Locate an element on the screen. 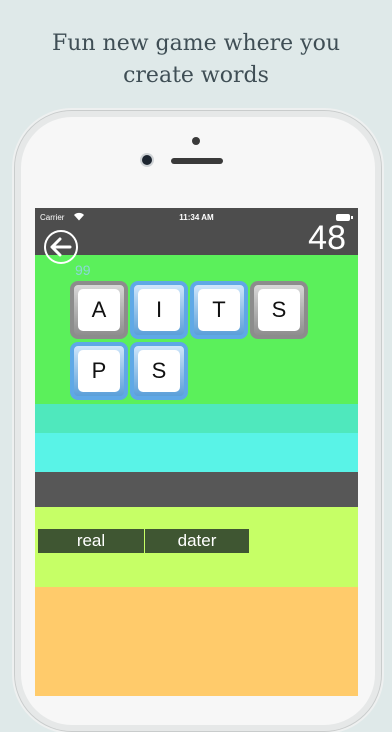 The height and width of the screenshot is (732, 392). letter-tile: T is located at coordinates (219, 310).